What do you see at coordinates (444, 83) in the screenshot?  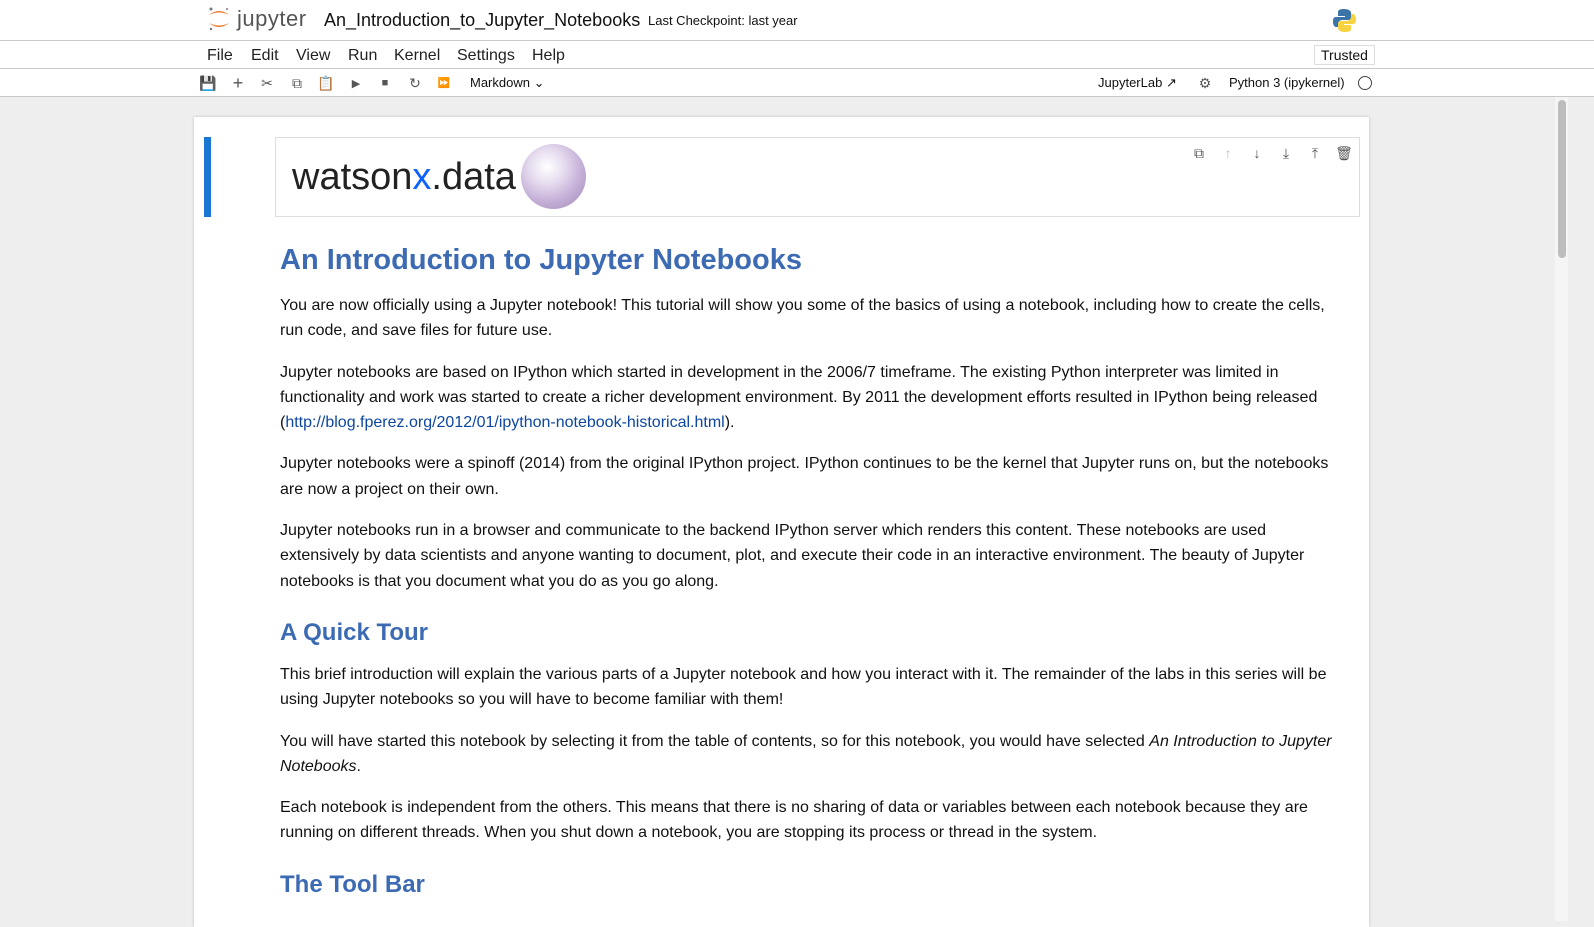 I see `fast-forward-icon: ⏩` at bounding box center [444, 83].